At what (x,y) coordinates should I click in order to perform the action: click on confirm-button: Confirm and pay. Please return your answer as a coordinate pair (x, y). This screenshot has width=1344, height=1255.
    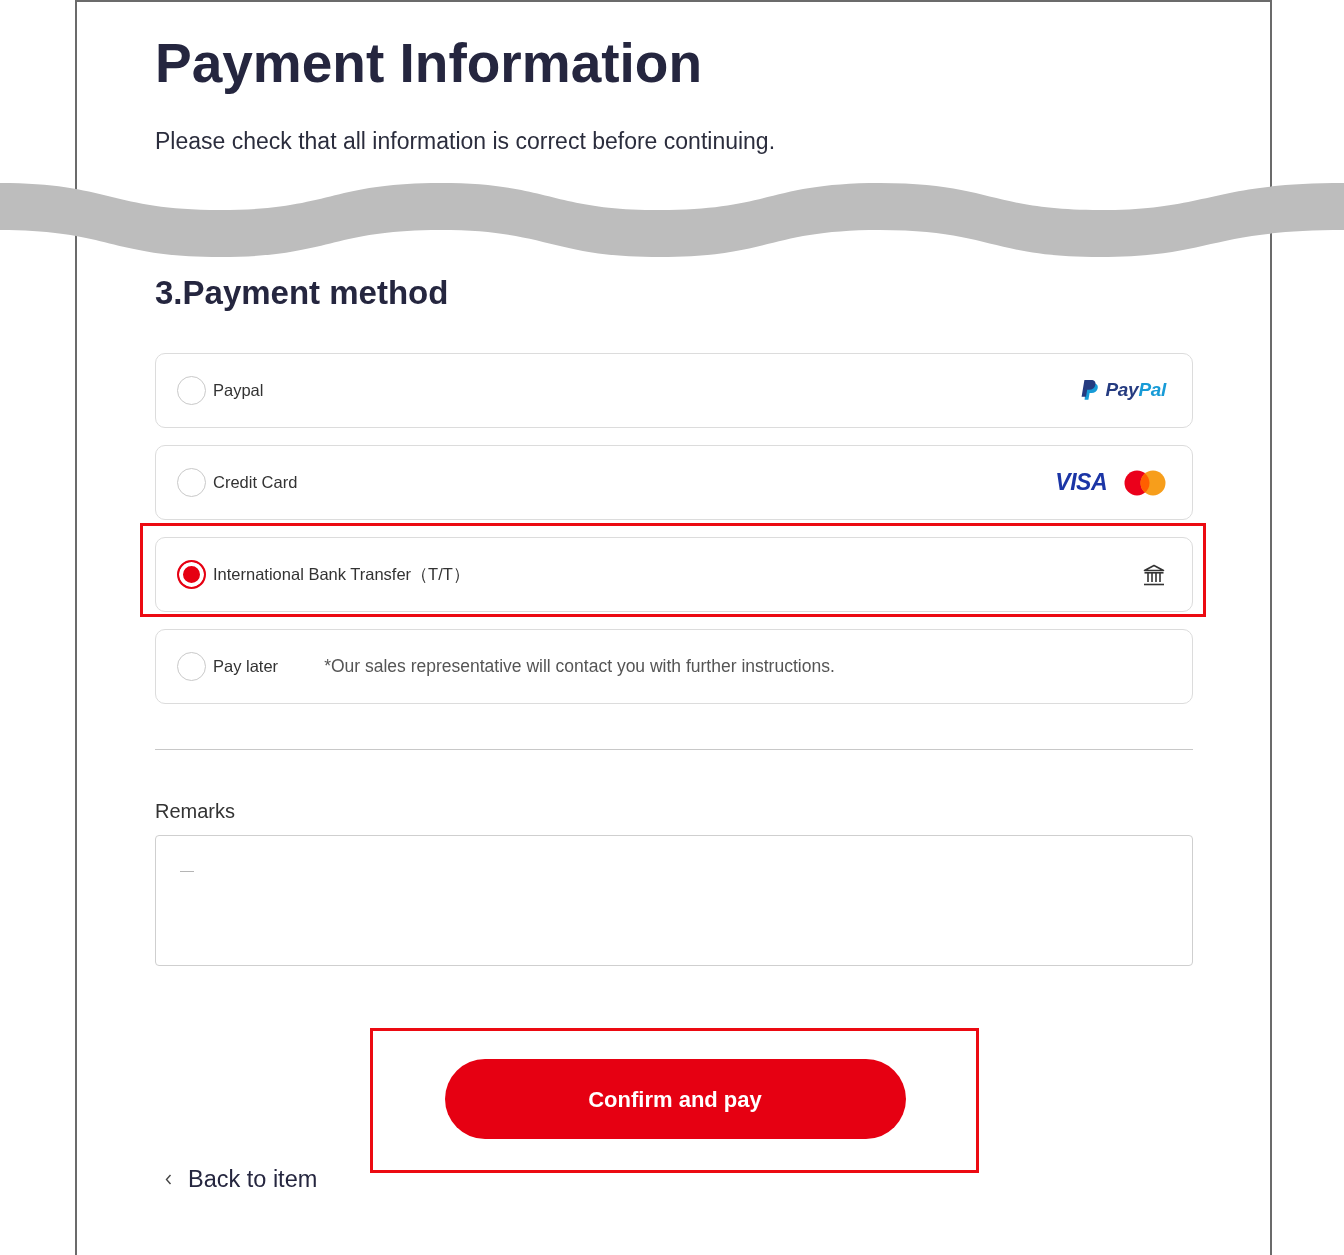
    Looking at the image, I should click on (675, 1099).